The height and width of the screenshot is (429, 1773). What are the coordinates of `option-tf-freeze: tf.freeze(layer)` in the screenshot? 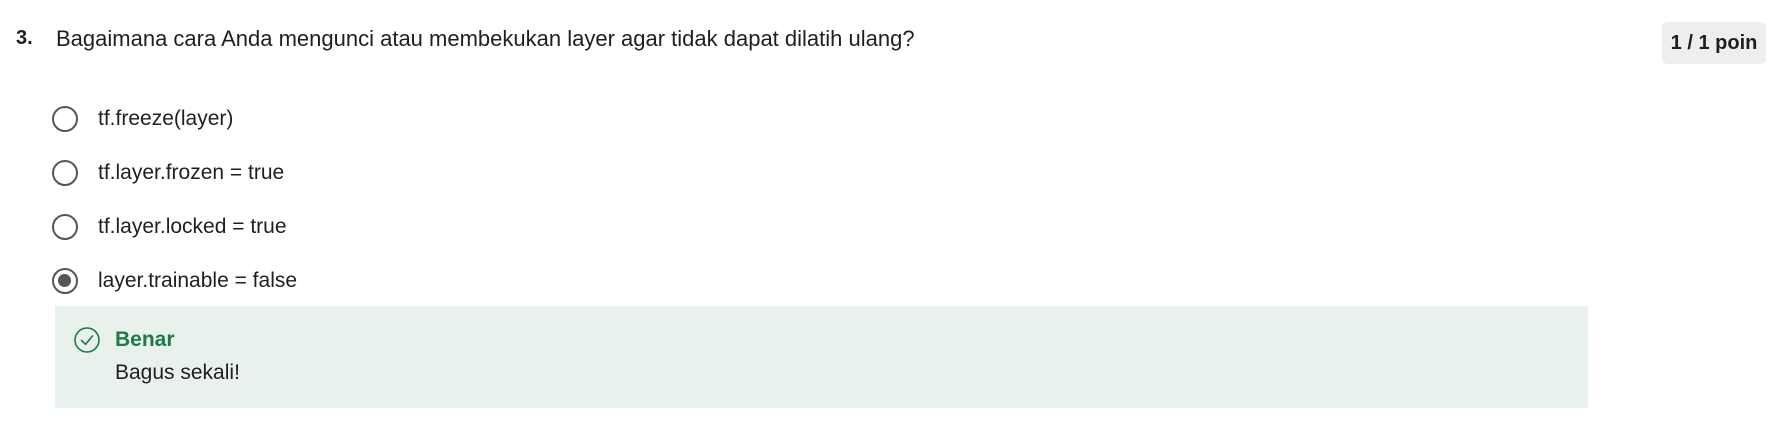 It's located at (452, 119).